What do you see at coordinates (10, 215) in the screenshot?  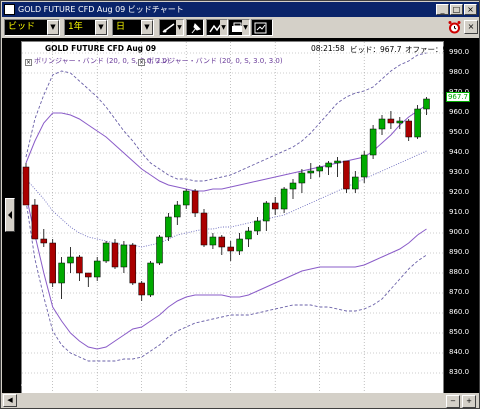 I see `panel-toggle-handle` at bounding box center [10, 215].